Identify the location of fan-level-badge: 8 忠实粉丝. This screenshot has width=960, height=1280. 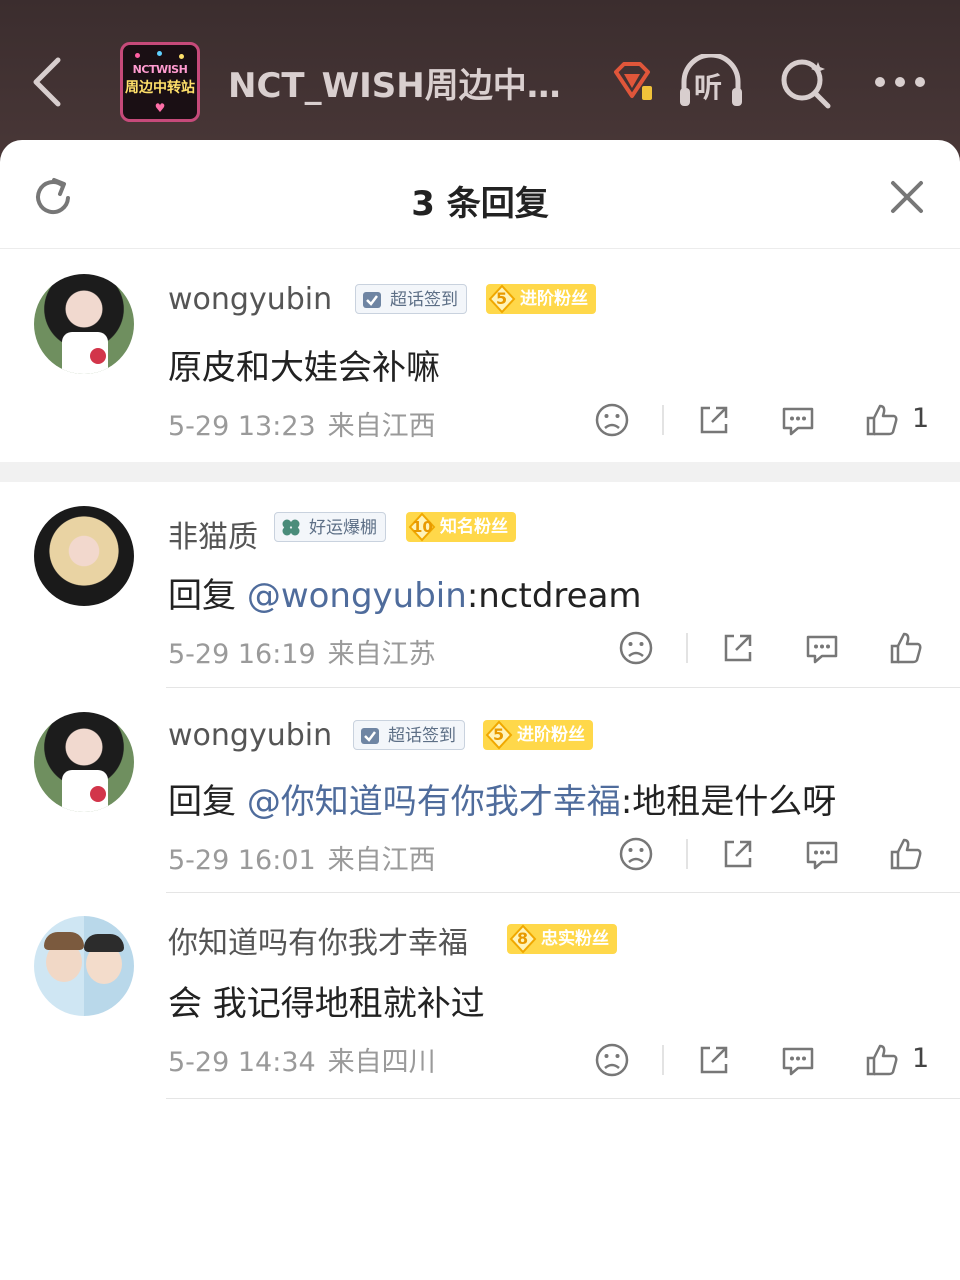
(562, 939).